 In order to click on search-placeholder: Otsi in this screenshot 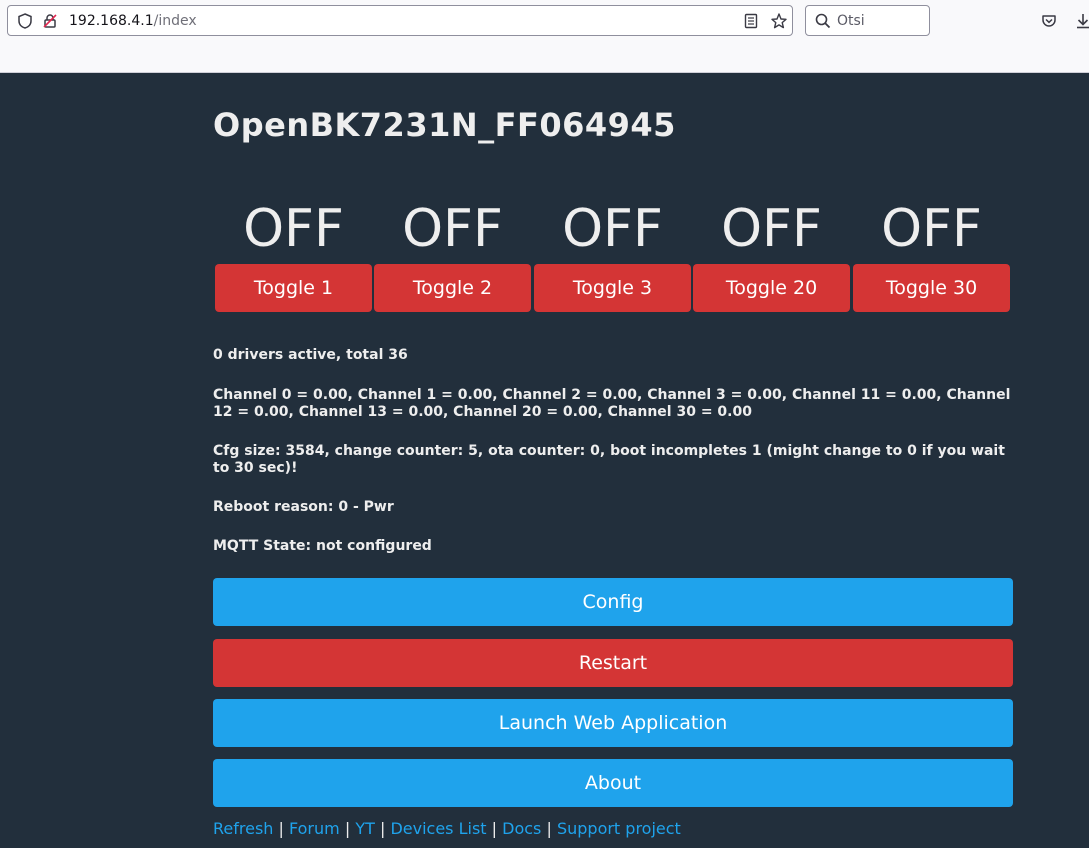, I will do `click(851, 21)`.